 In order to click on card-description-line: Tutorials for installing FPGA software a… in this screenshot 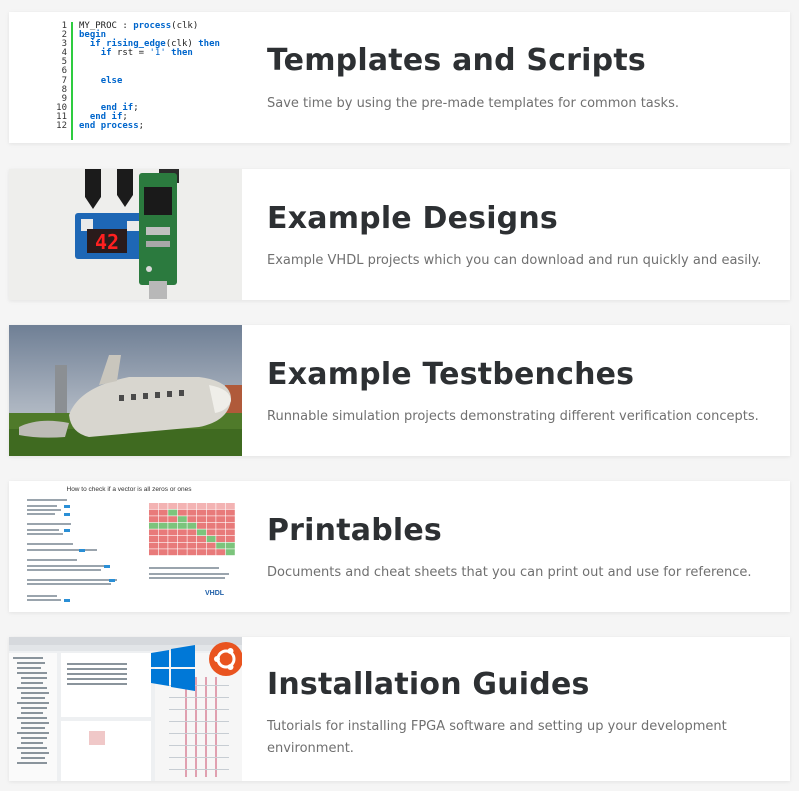, I will do `click(497, 726)`.